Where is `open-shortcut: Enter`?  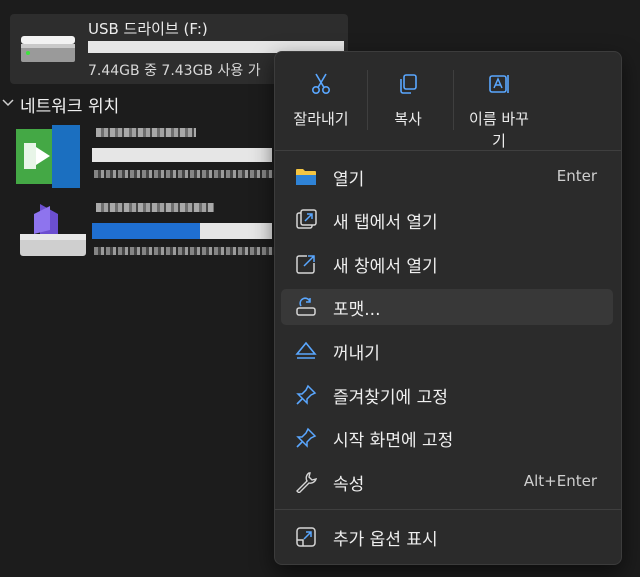
open-shortcut: Enter is located at coordinates (576, 176).